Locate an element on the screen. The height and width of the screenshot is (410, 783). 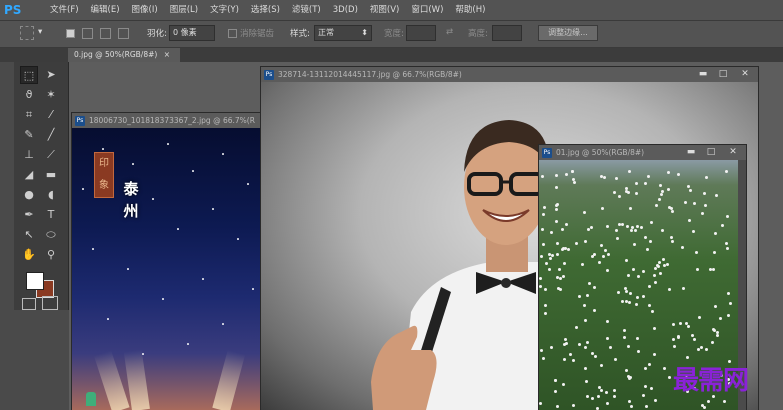
doc1-titlebar: Ps 18006730_101818373367_2.jpg @ 66.7%(R is located at coordinates (169, 120).